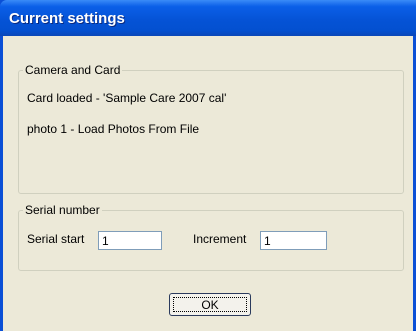 The width and height of the screenshot is (420, 331). Describe the element at coordinates (73, 70) in the screenshot. I see `camera-card-legend: Camera and Card` at that location.